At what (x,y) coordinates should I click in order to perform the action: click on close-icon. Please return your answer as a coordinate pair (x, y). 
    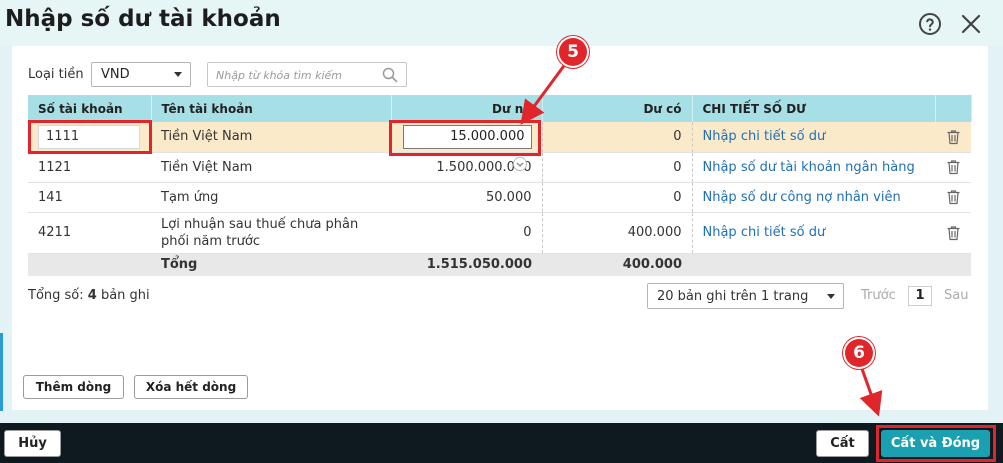
    Looking at the image, I should click on (971, 24).